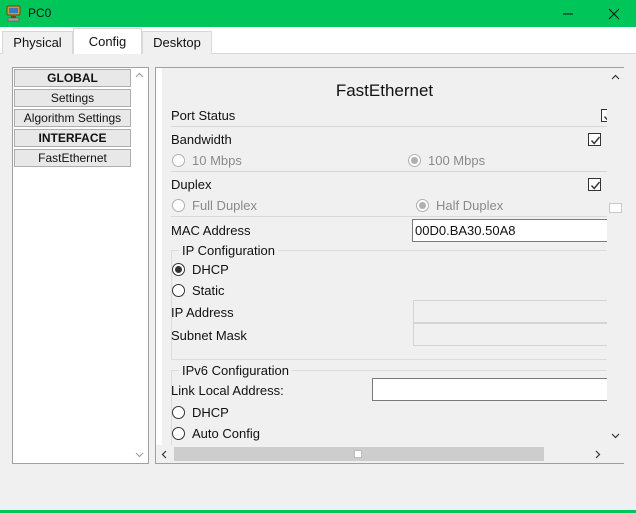  What do you see at coordinates (510, 334) in the screenshot?
I see `subnet-mask-field` at bounding box center [510, 334].